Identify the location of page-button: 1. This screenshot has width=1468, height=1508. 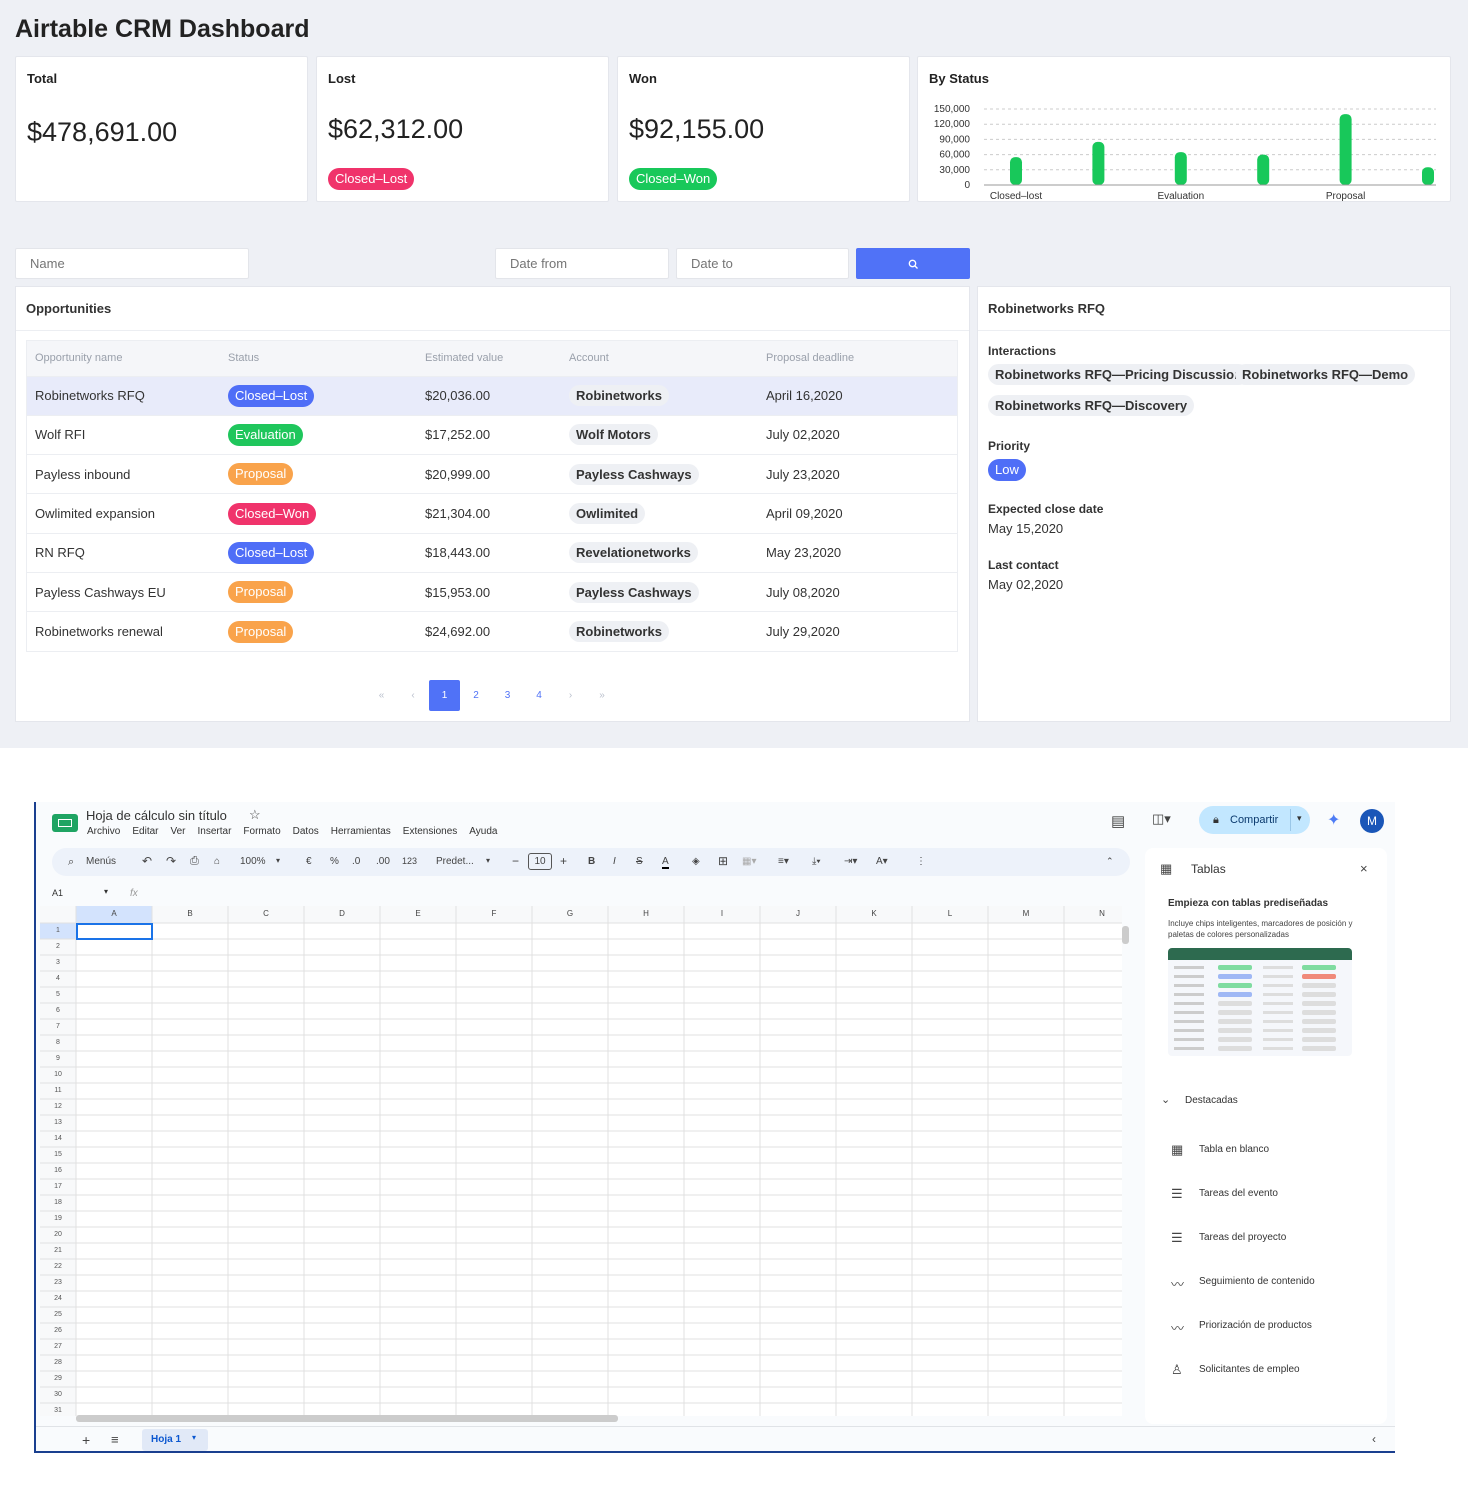
(444, 695).